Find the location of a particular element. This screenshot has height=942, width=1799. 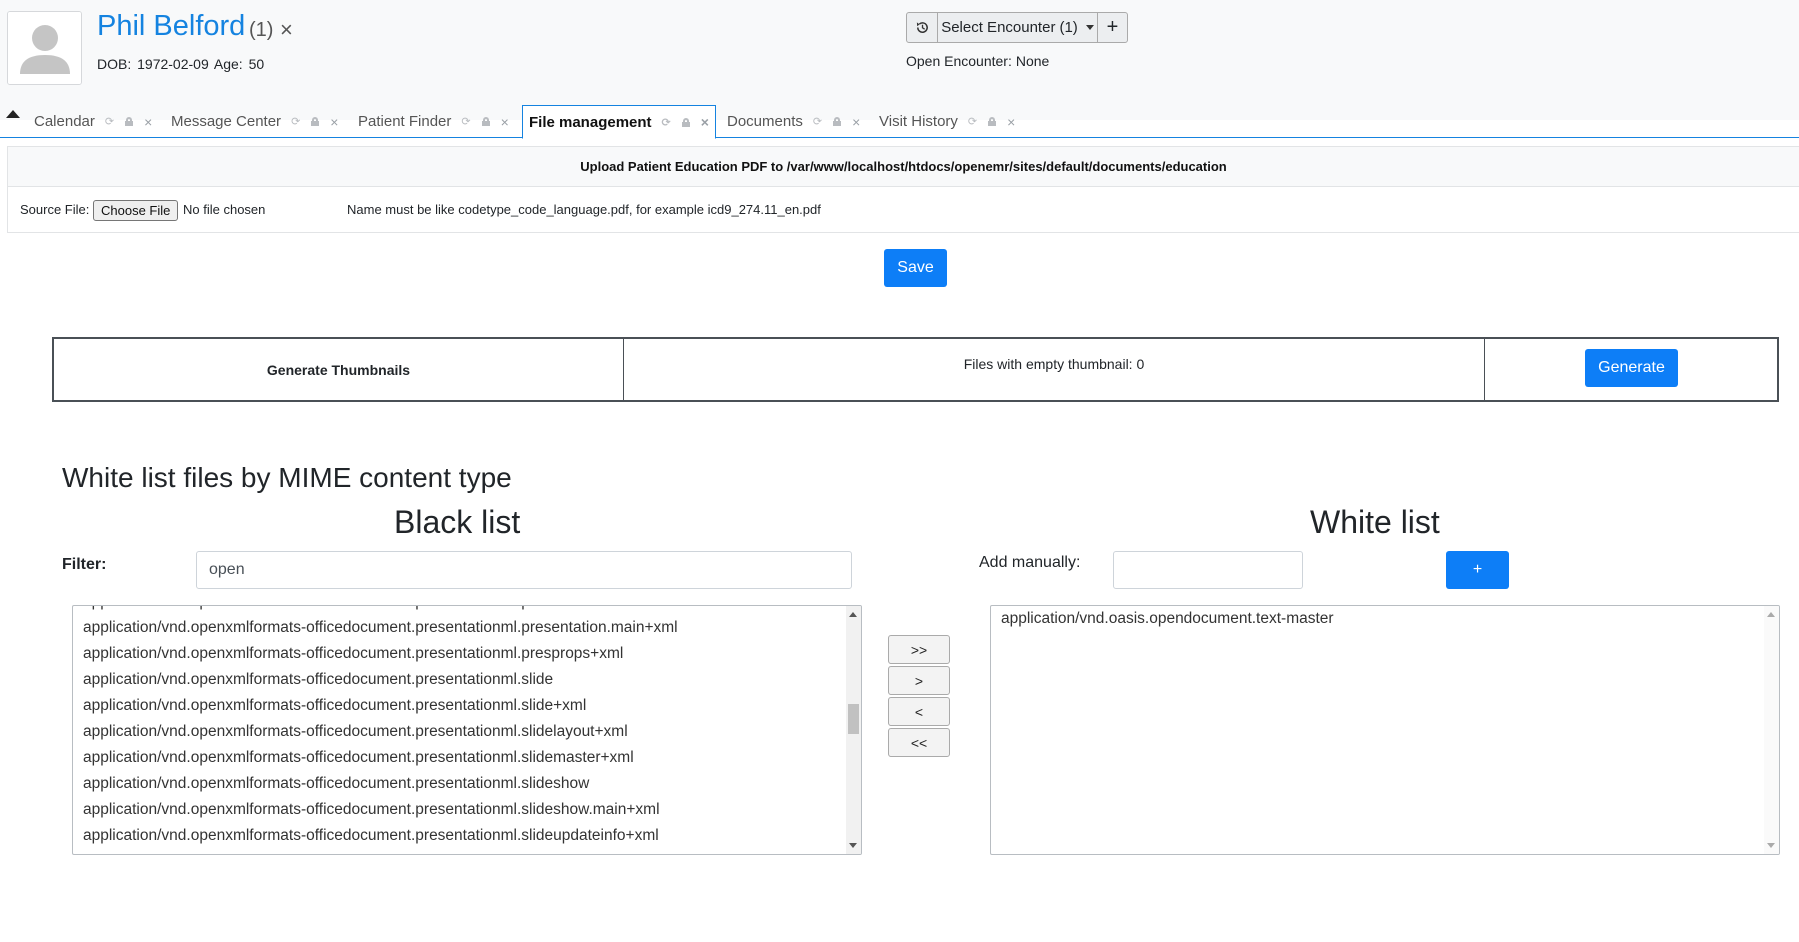

caret-down-icon is located at coordinates (1089, 27).